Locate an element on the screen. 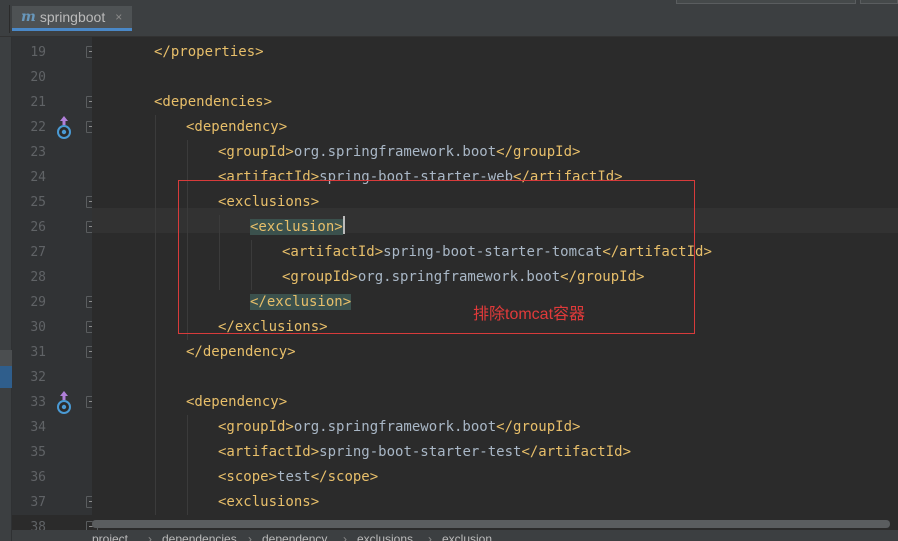  breadcrumb-item: exclusions is located at coordinates (385, 536).